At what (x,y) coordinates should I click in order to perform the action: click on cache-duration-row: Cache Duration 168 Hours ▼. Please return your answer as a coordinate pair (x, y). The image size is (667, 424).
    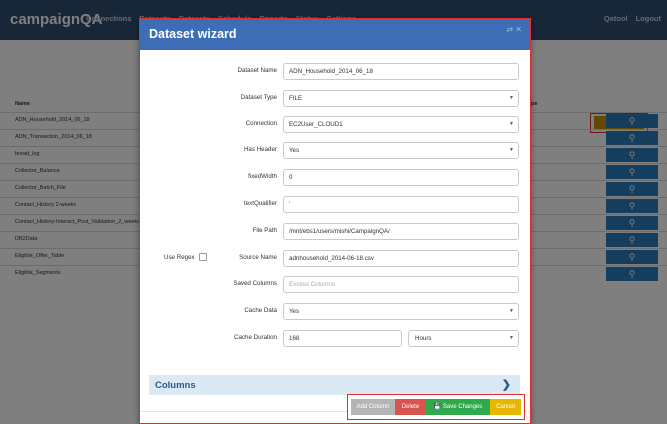
    Looking at the image, I should click on (335, 338).